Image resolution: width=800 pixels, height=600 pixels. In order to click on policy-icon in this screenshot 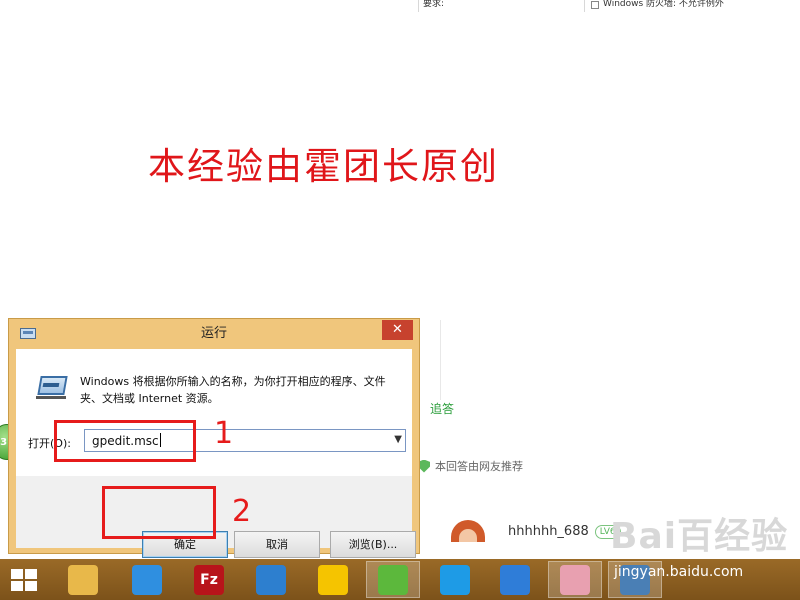, I will do `click(595, 5)`.